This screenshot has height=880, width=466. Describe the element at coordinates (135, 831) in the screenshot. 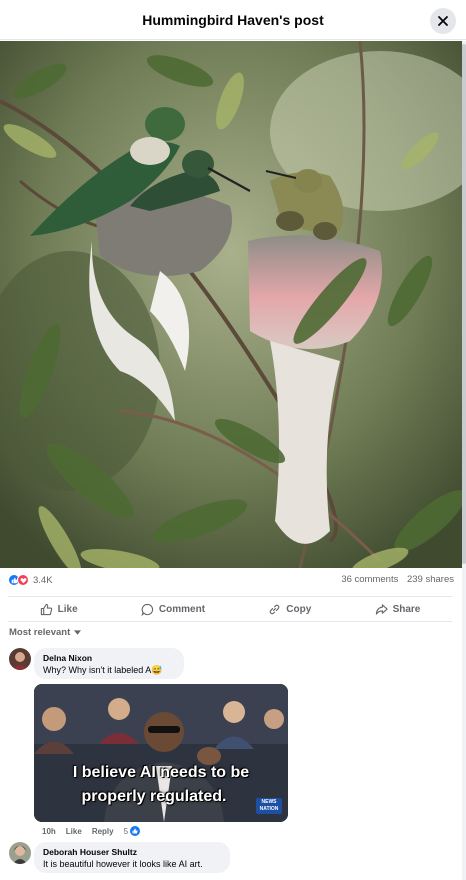

I see `like-reaction-icon` at that location.